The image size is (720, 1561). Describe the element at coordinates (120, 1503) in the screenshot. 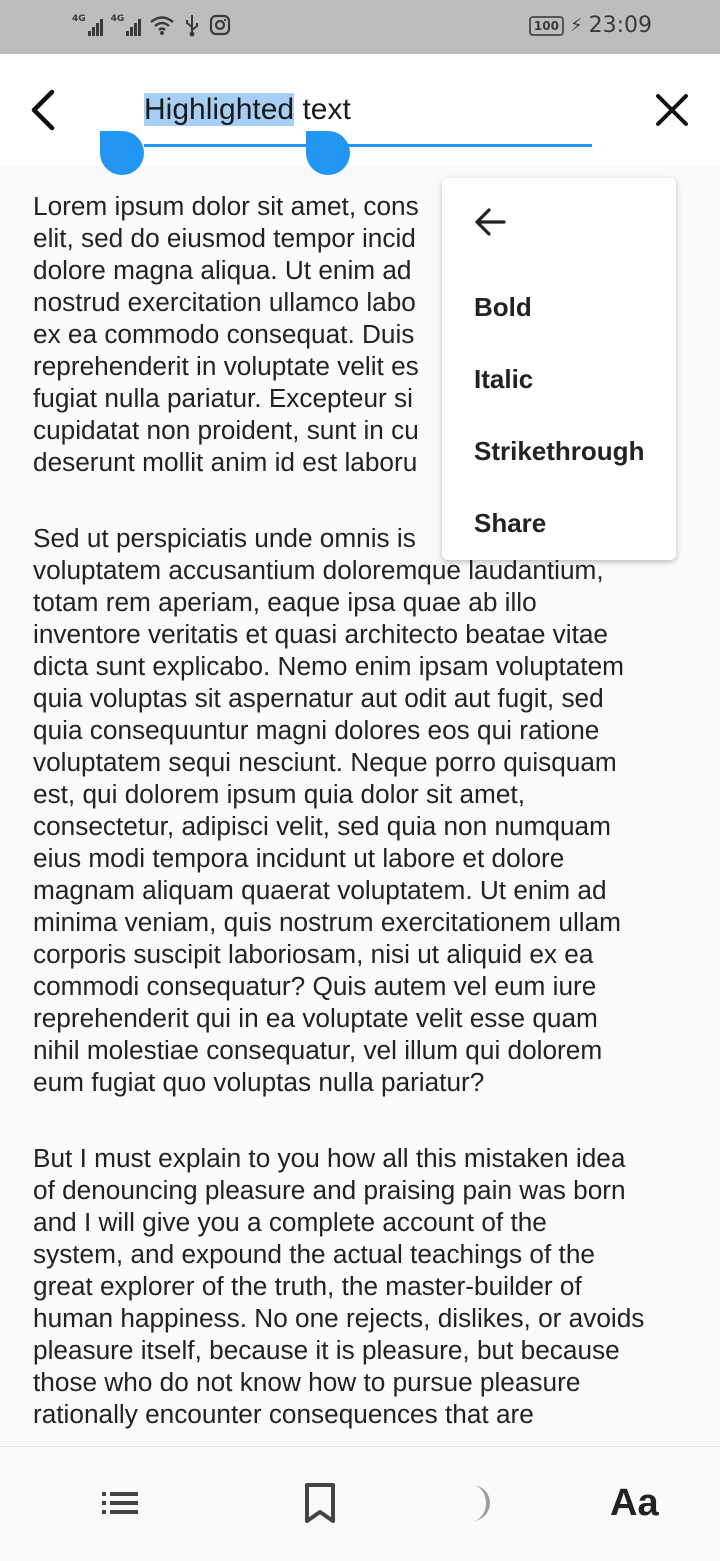

I see `list-icon` at that location.